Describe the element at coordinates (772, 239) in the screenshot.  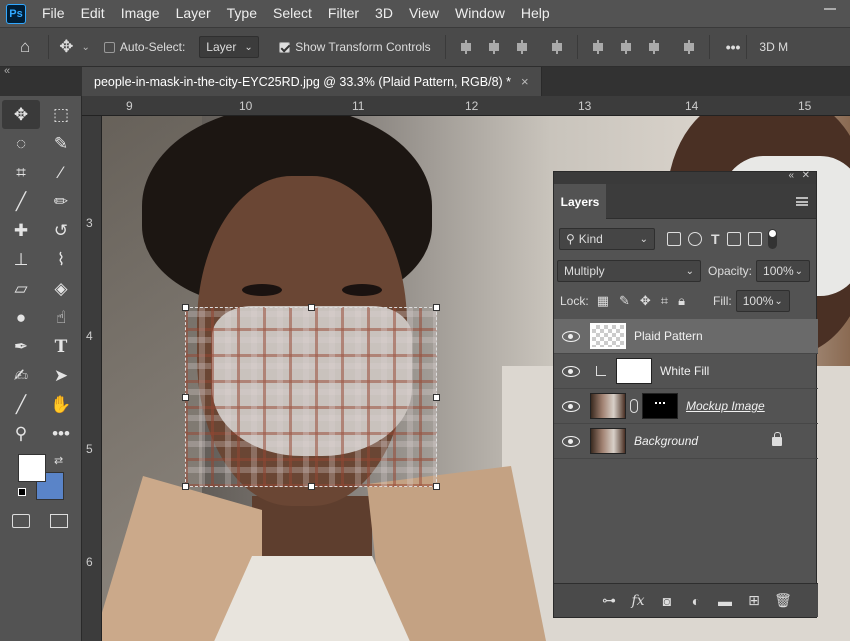
I see `filter-toggle` at that location.